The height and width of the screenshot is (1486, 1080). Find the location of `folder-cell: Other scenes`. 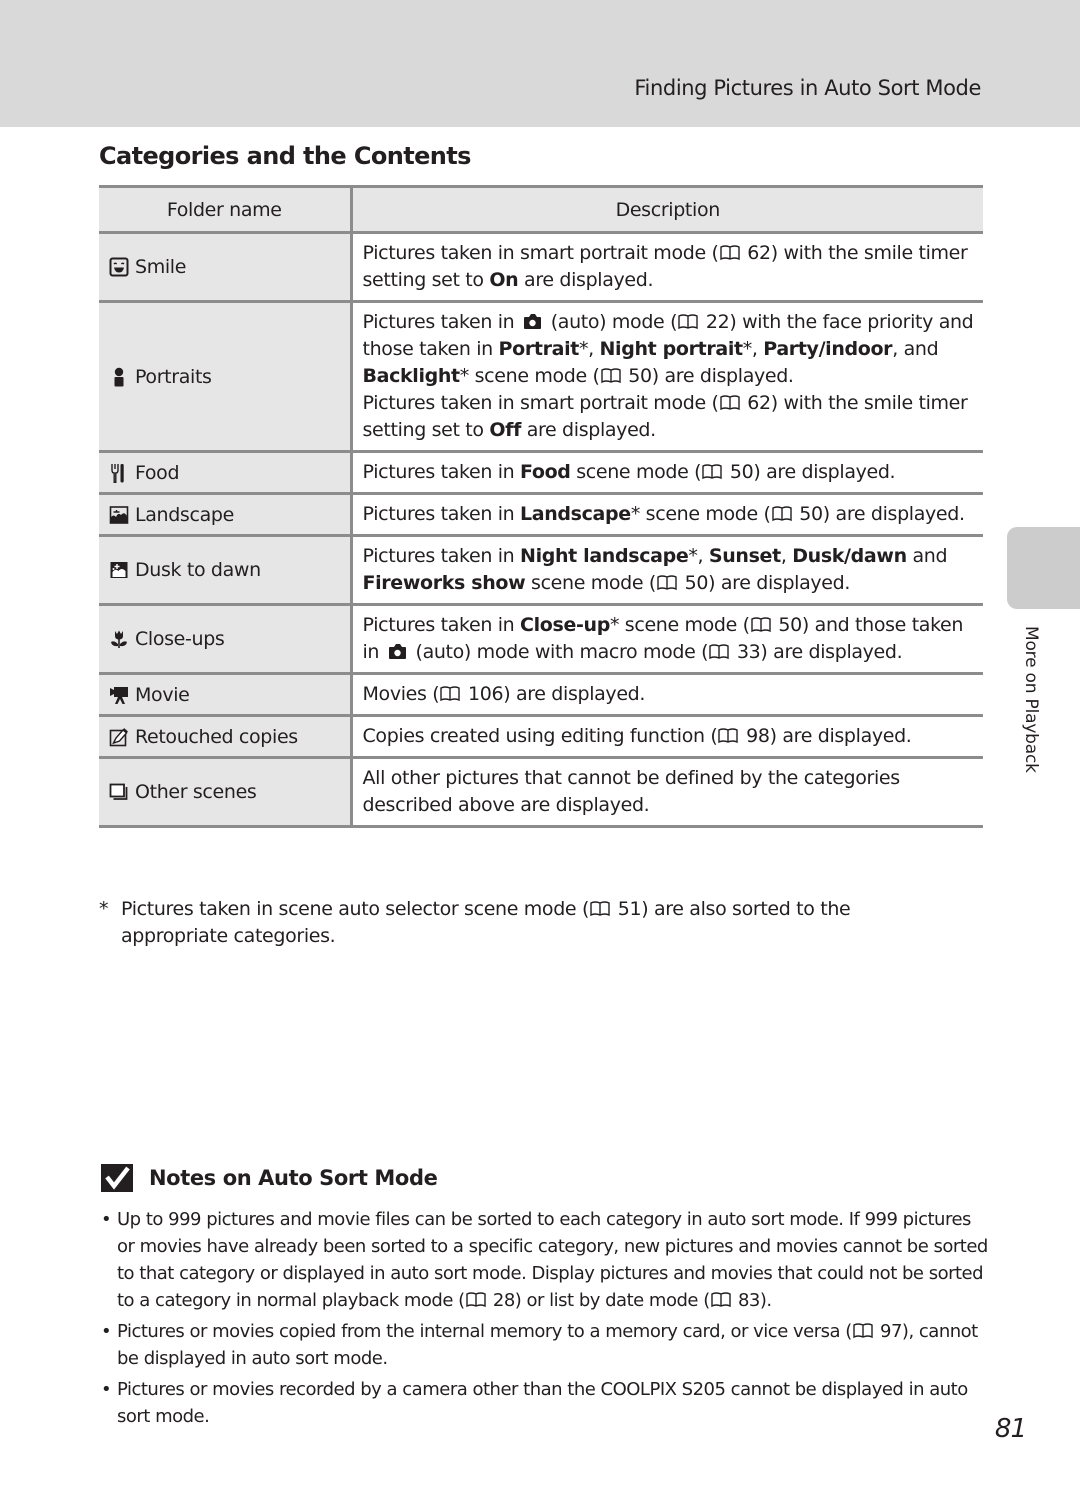

folder-cell: Other scenes is located at coordinates (226, 792).